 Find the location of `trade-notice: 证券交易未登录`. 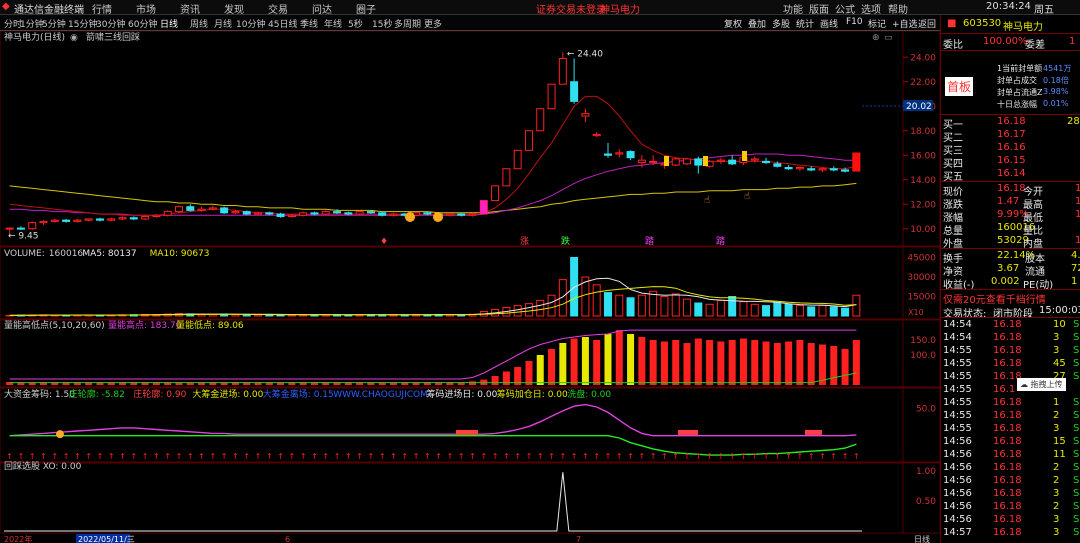

trade-notice: 证券交易未登录 is located at coordinates (571, 8).